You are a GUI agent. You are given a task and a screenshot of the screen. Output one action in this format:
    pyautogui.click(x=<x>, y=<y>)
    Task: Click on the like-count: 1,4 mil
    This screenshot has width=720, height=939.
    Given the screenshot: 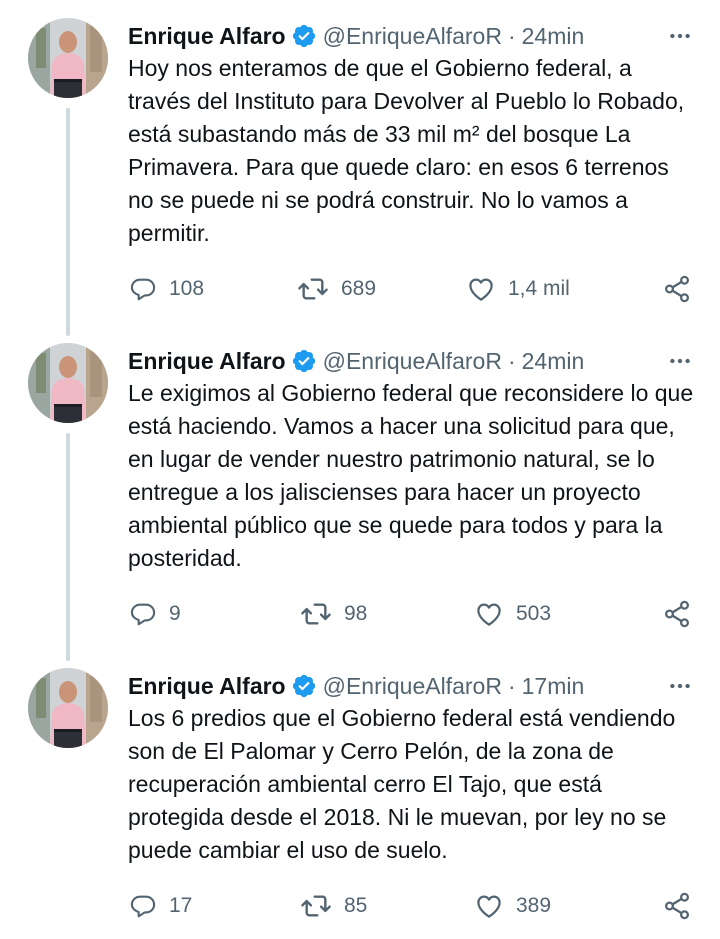 What is the action you would take?
    pyautogui.click(x=539, y=288)
    